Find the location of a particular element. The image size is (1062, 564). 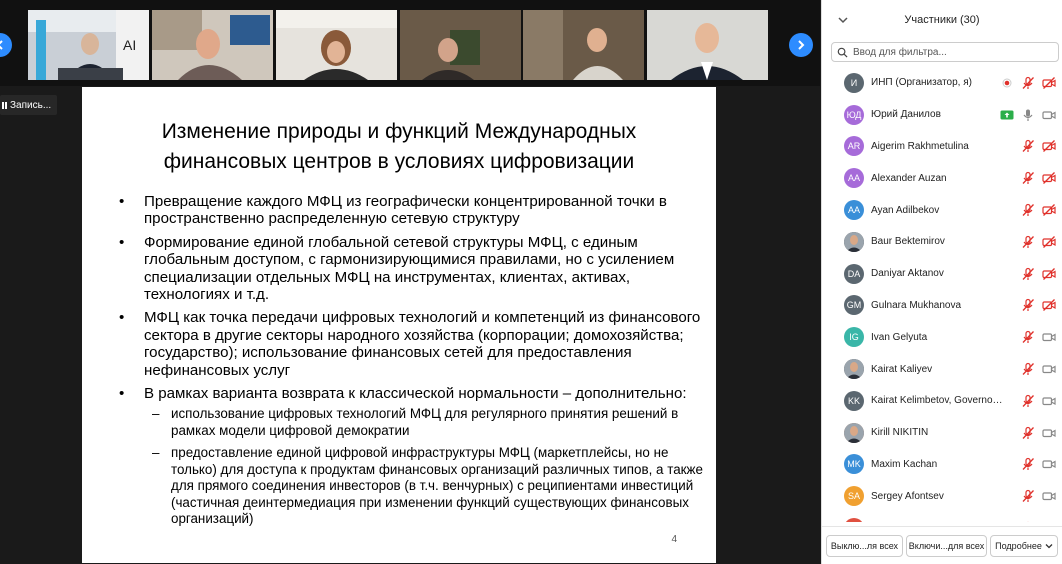

participant-row: DA Daniyar Aktanov is located at coordinates (942, 274).